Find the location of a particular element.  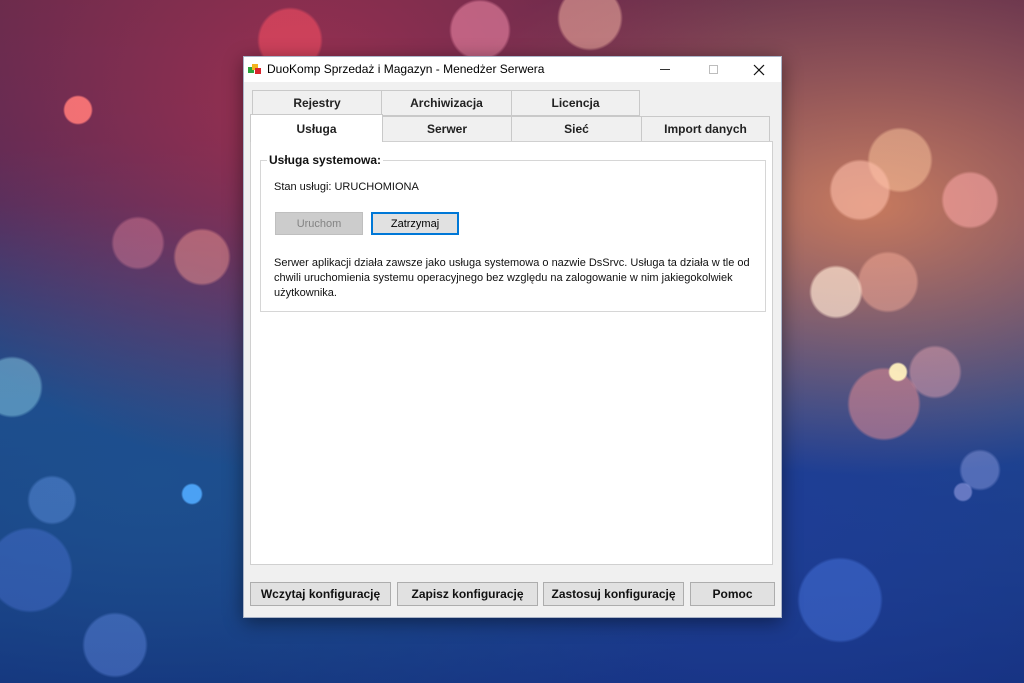

apply-label: Zastosuj konfigurację is located at coordinates (613, 594).